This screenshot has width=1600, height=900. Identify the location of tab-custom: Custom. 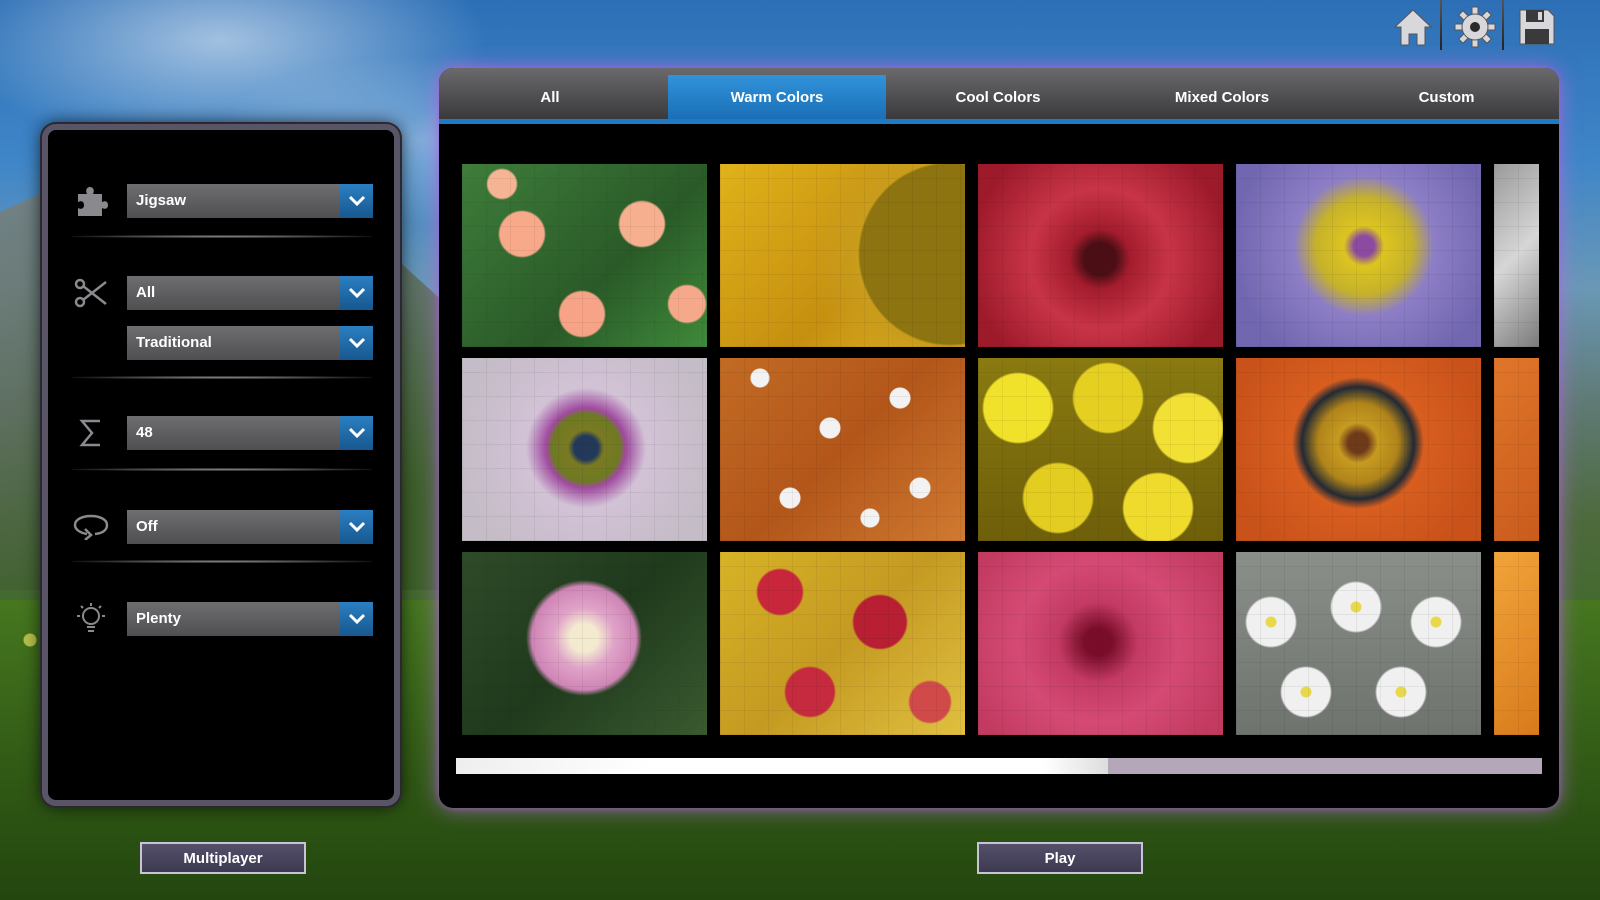
(1446, 97).